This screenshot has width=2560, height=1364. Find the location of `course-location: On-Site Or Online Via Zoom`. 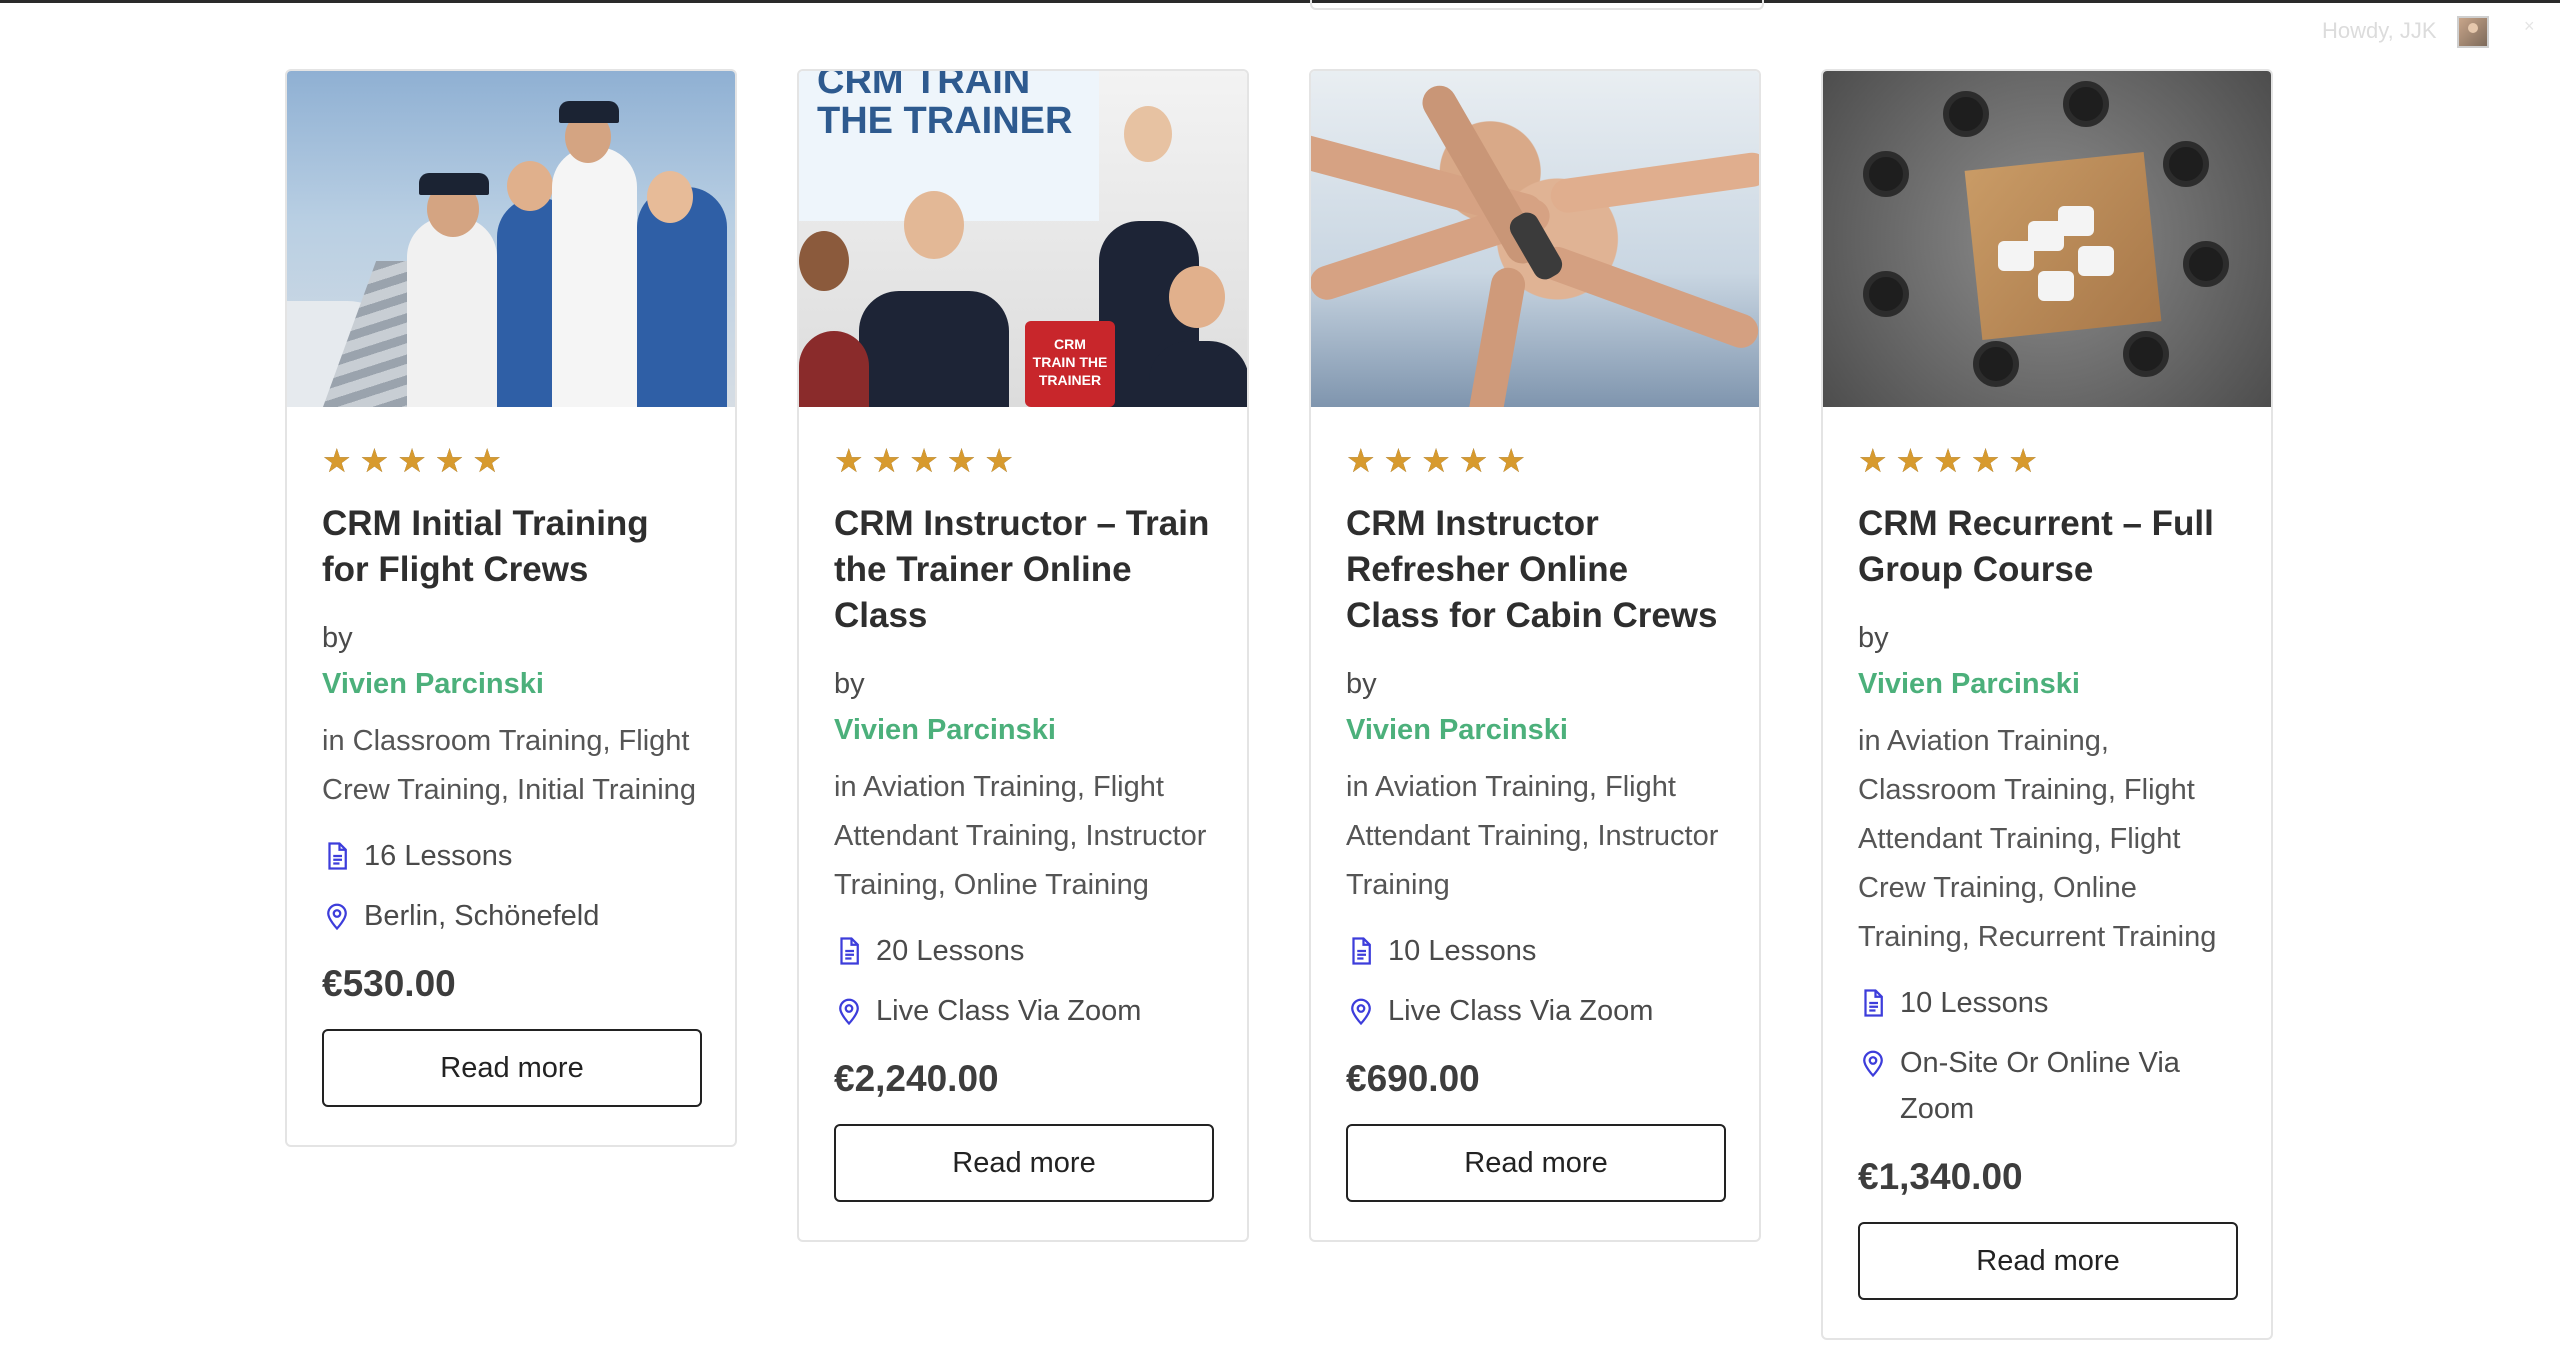

course-location: On-Site Or Online Via Zoom is located at coordinates (2047, 1086).